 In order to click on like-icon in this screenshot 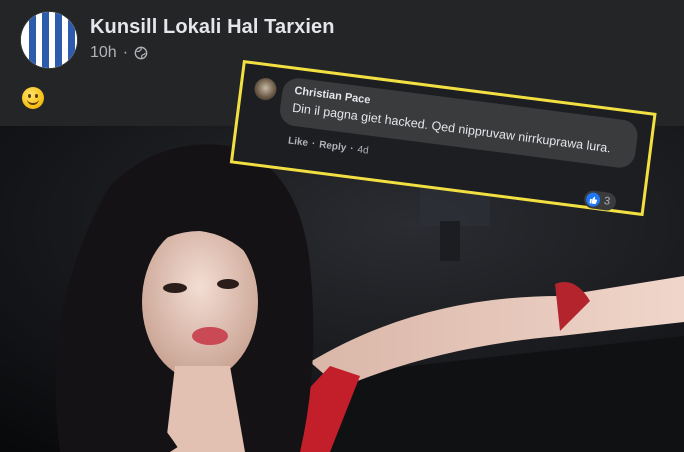, I will do `click(593, 199)`.